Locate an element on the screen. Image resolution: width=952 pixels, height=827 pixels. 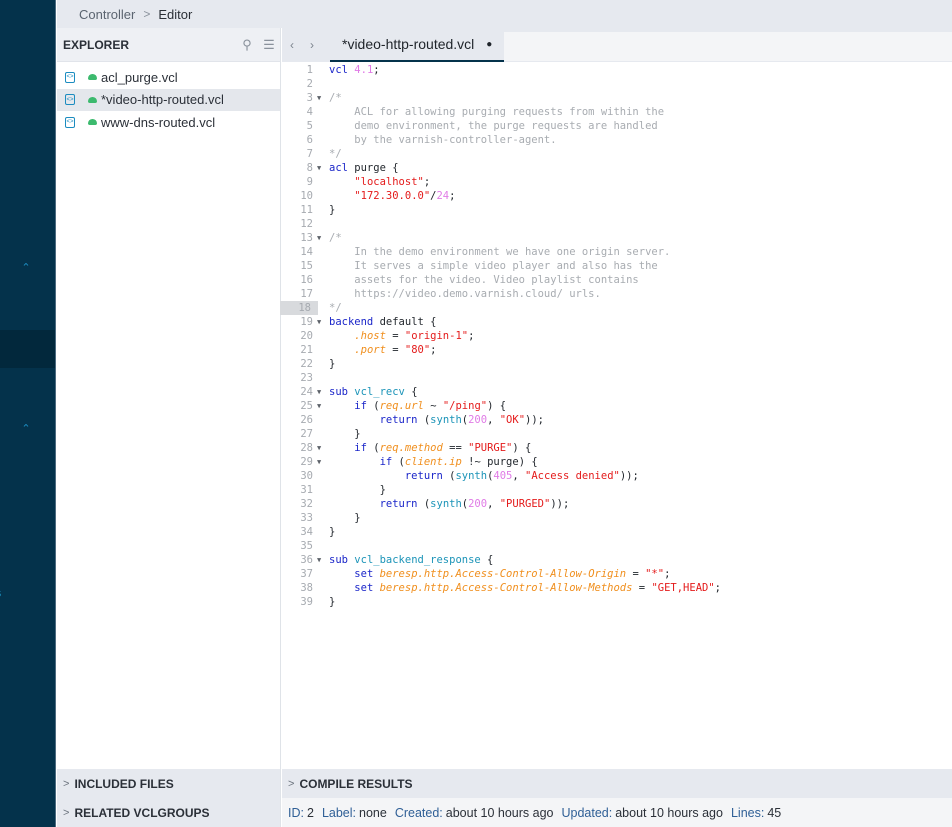
code-text: sub vcl_recv { is located at coordinates (373, 392).